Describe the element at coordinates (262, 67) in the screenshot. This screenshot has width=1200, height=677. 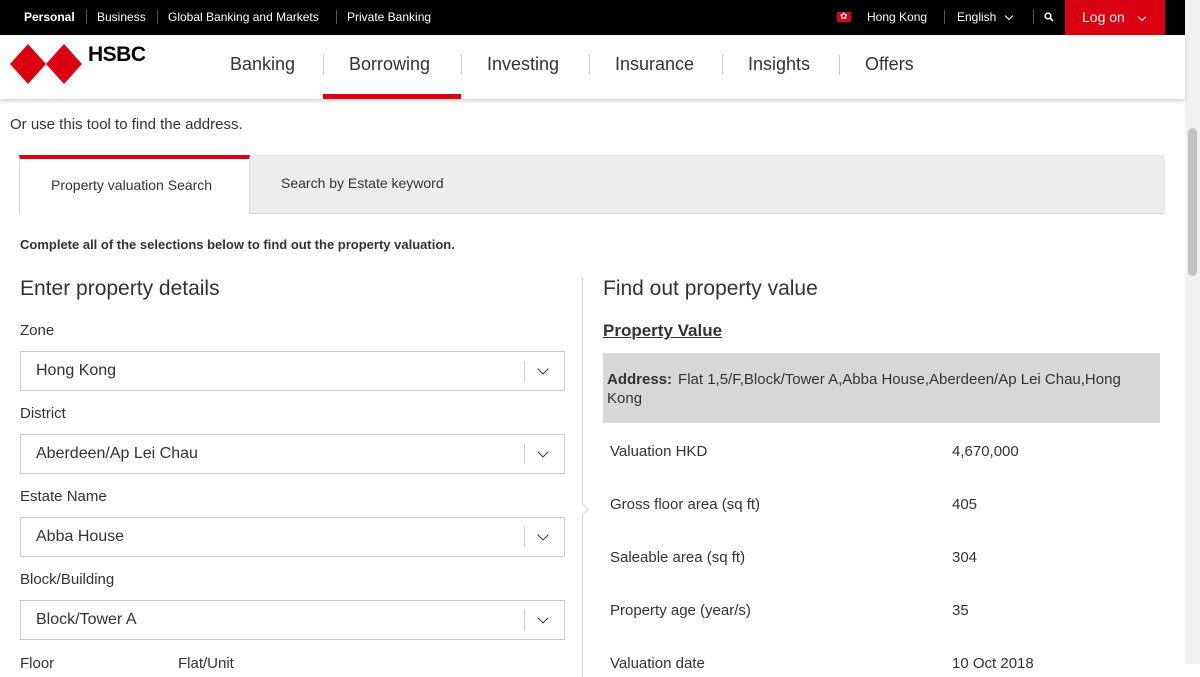
I see `nav-banking: Banking` at that location.